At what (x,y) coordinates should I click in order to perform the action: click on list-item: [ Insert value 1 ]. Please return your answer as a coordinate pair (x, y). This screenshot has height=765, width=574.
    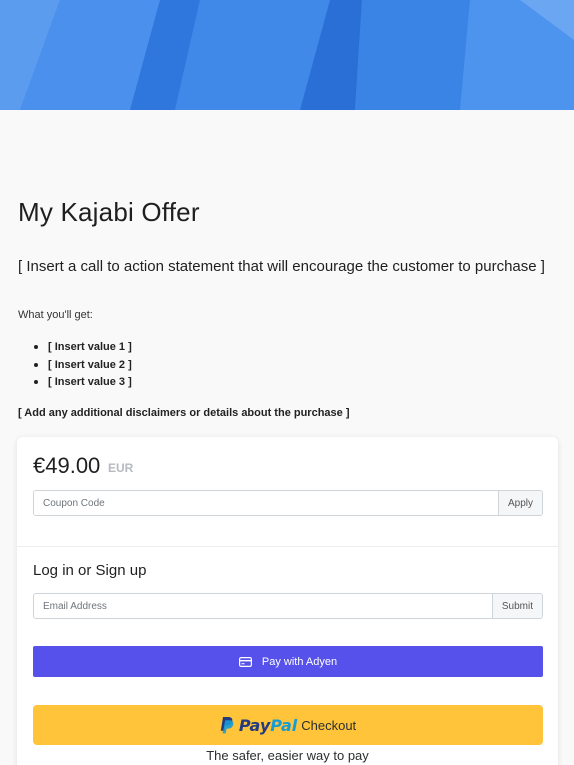
    Looking at the image, I should click on (83, 349).